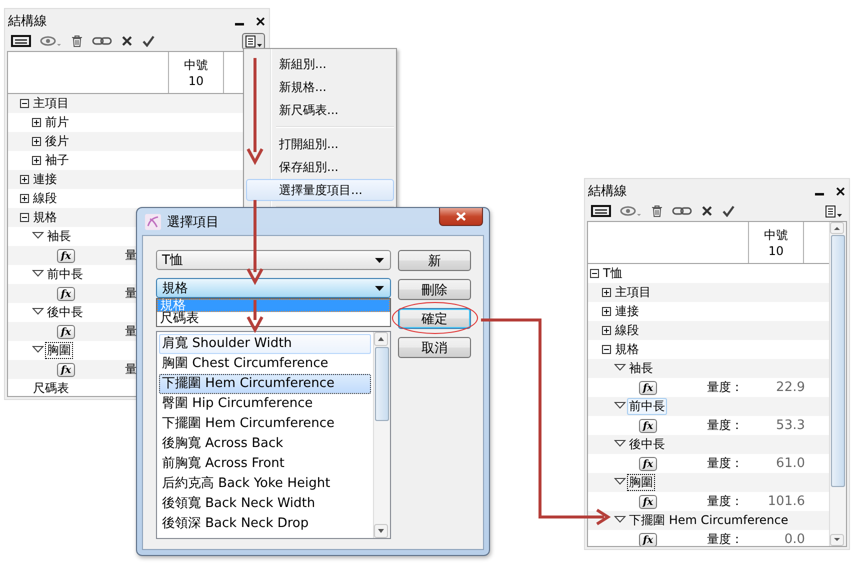  What do you see at coordinates (265, 524) in the screenshot?
I see `list-item: 後領深 Back Neck Drop` at bounding box center [265, 524].